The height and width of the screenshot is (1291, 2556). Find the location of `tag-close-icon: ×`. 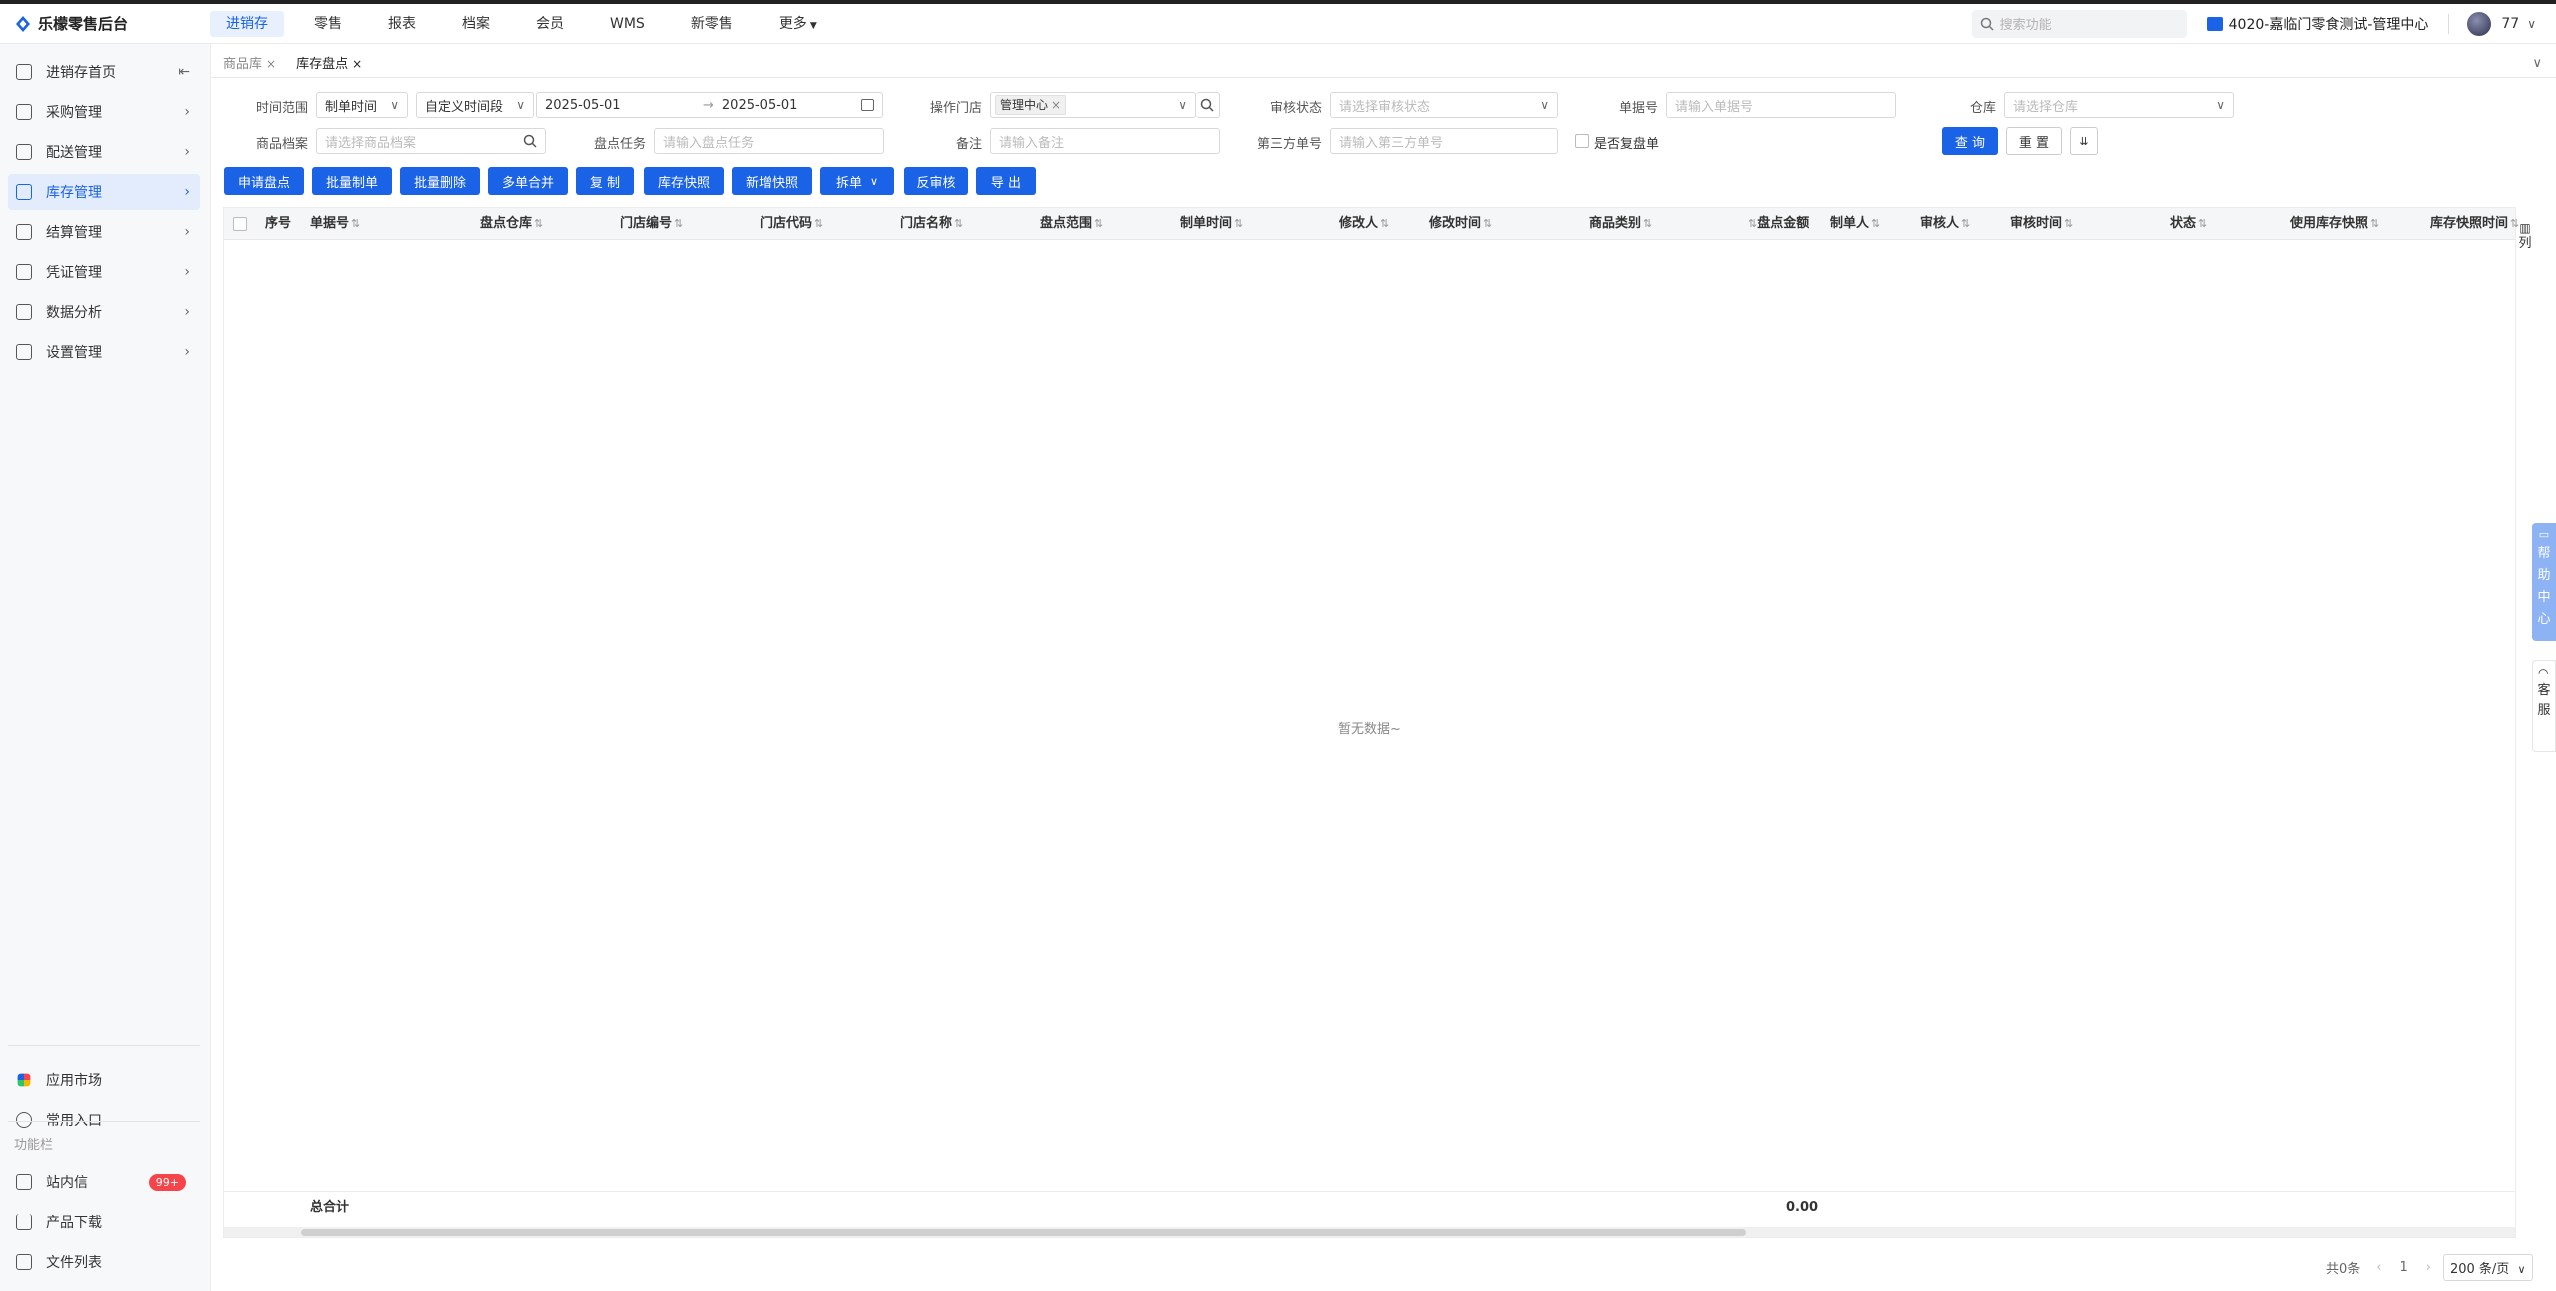

tag-close-icon: × is located at coordinates (1056, 105).